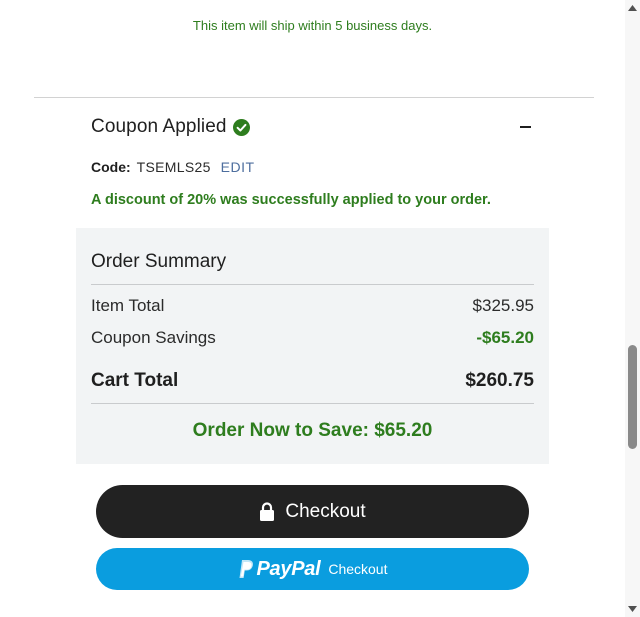 The image size is (640, 617). I want to click on collapse-coupon-button, so click(525, 127).